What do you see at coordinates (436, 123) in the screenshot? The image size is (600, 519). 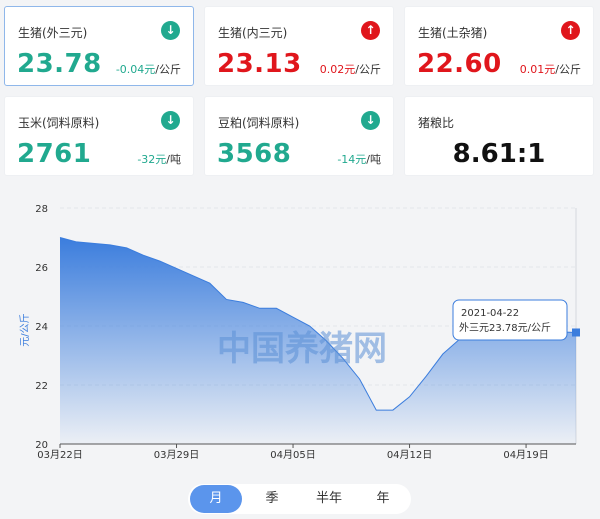 I see `card-name: 猪粮比` at bounding box center [436, 123].